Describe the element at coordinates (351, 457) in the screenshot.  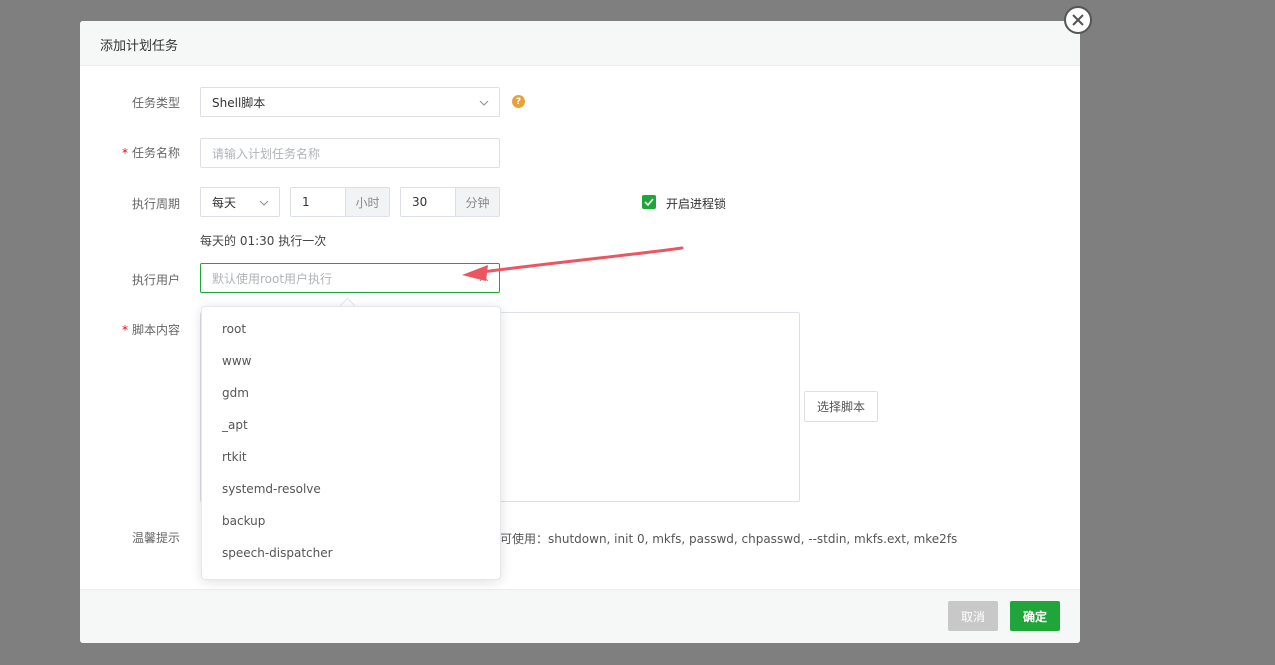
I see `user-option-rtkit: rtkit` at that location.